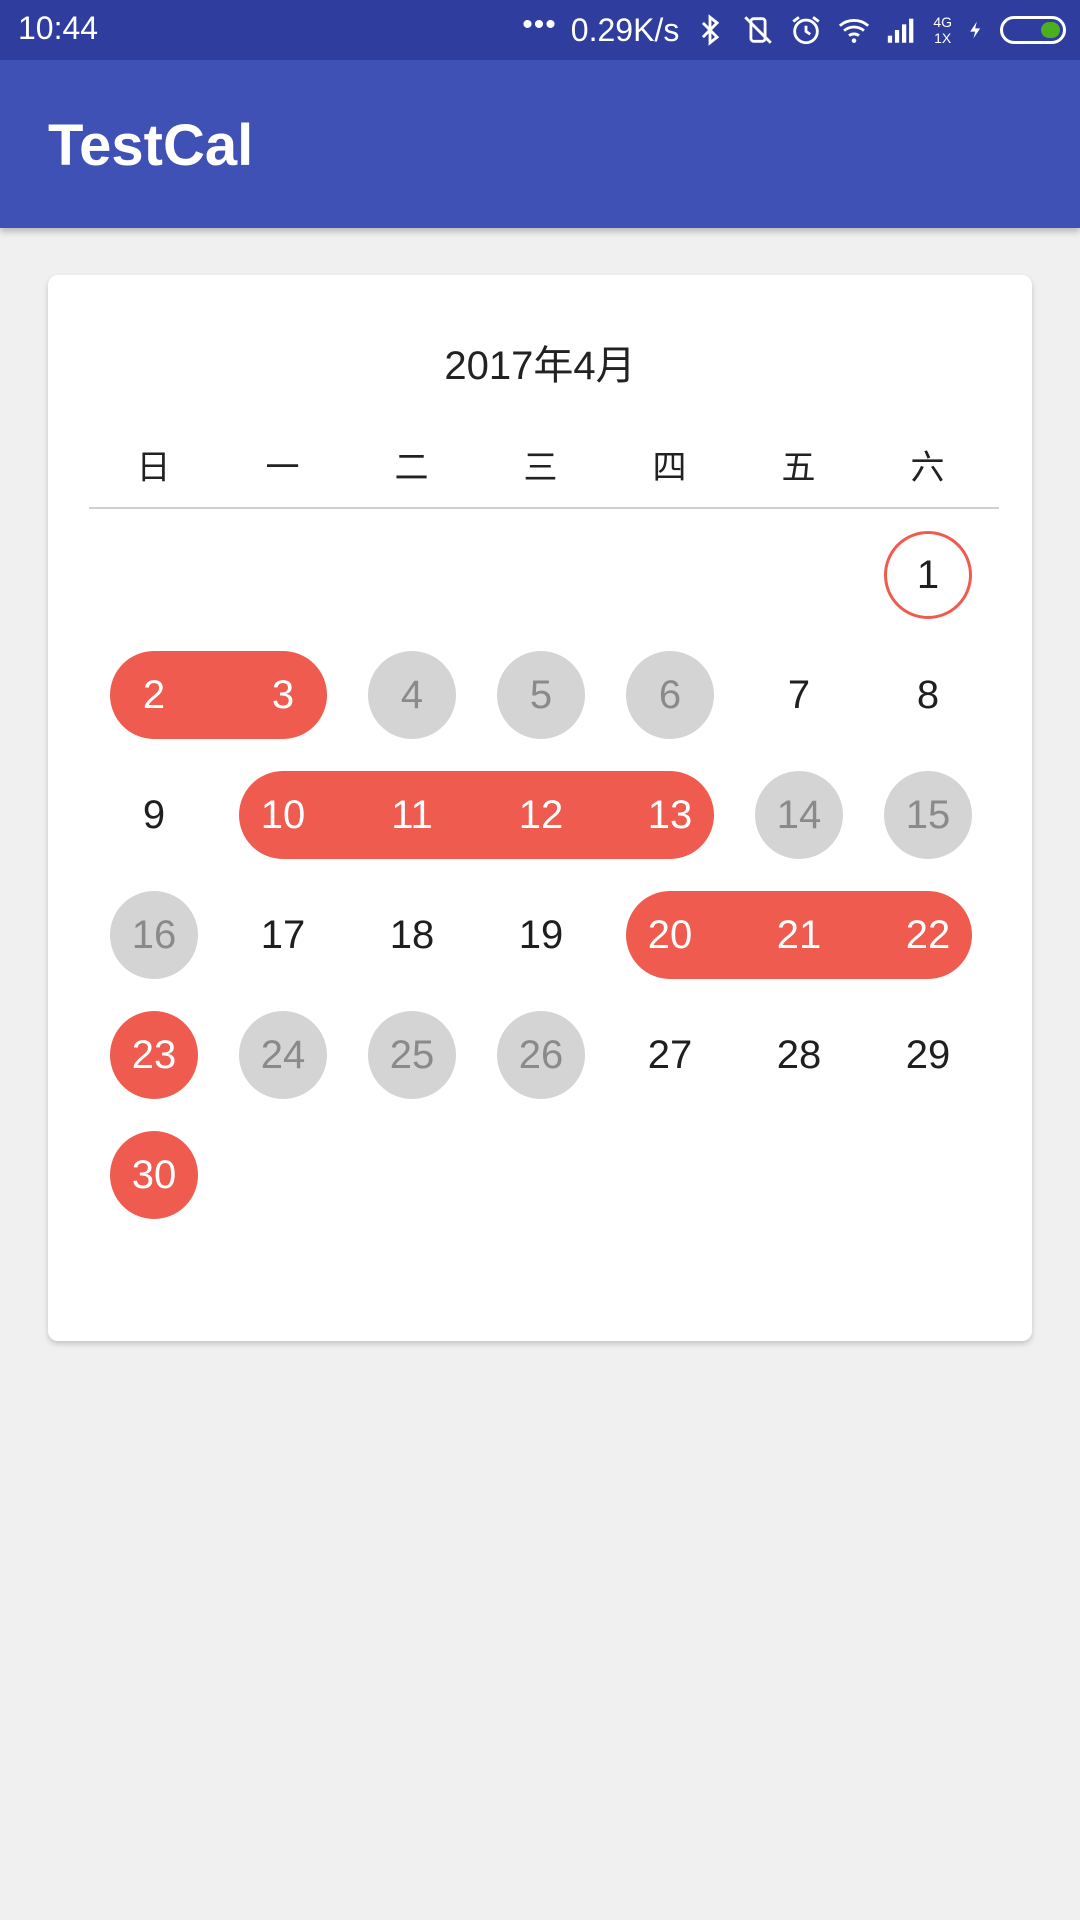  I want to click on day-cell-9: 9, so click(154, 815).